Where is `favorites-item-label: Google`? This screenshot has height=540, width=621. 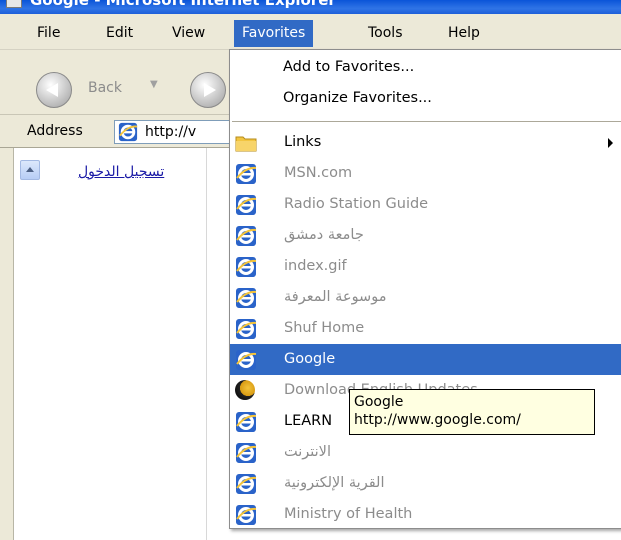 favorites-item-label: Google is located at coordinates (310, 359).